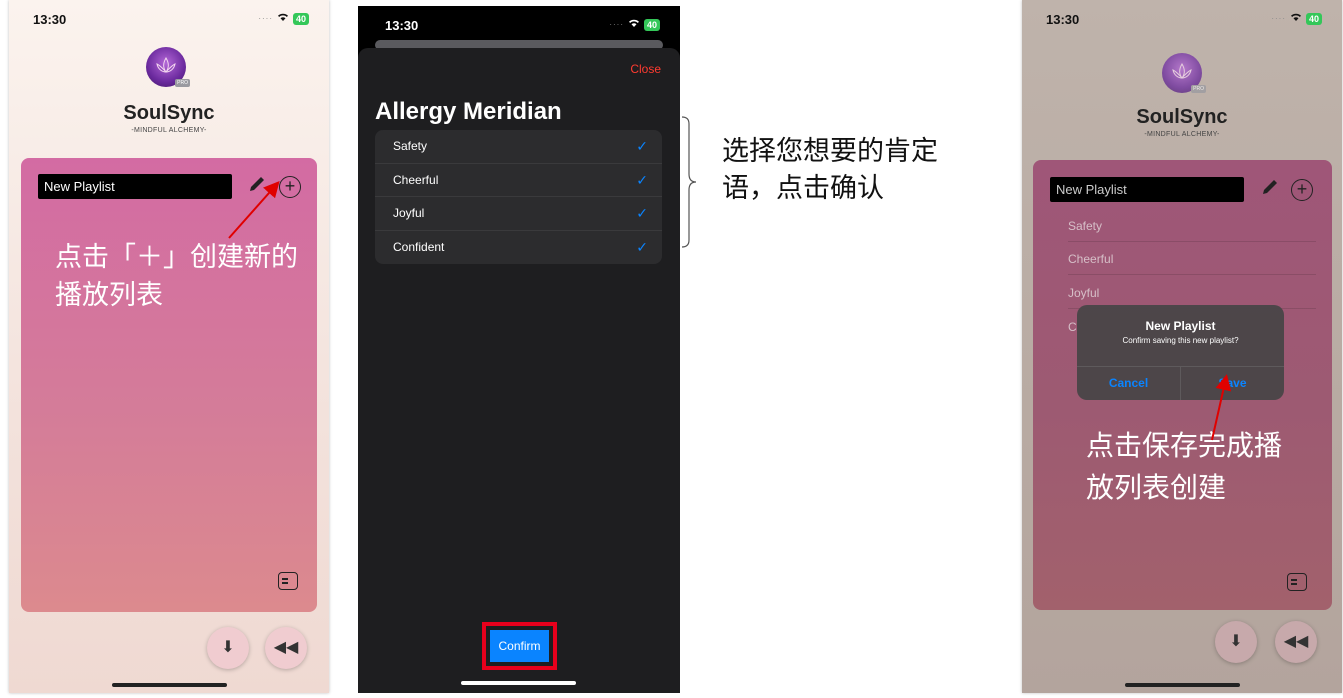 The image size is (1343, 698). Describe the element at coordinates (689, 182) in the screenshot. I see `annotation-bracket` at that location.